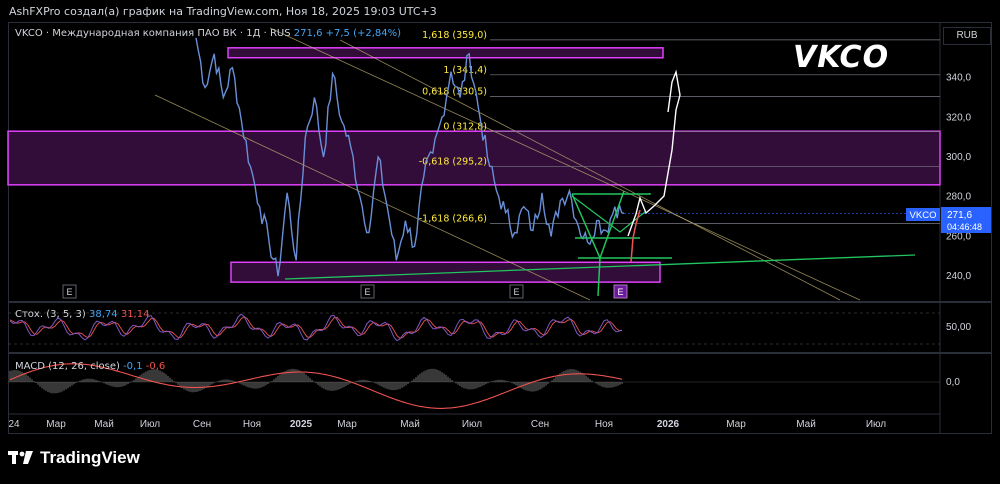  I want to click on price-axis: 340,0 320,0 300,0 280,0 260,0 240,0, so click(958, 178).